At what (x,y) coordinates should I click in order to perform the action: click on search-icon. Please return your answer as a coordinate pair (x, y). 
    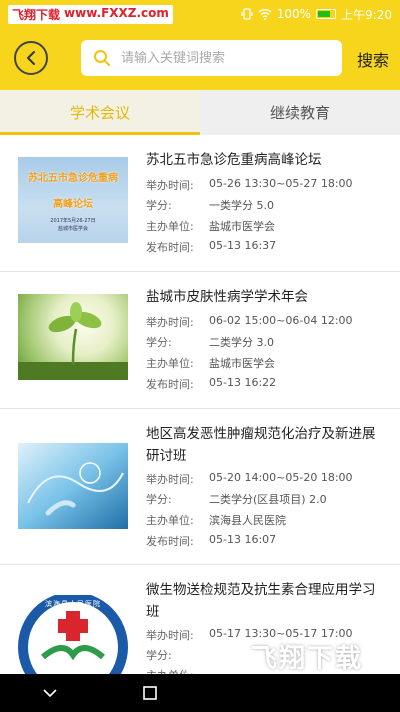
    Looking at the image, I should click on (102, 58).